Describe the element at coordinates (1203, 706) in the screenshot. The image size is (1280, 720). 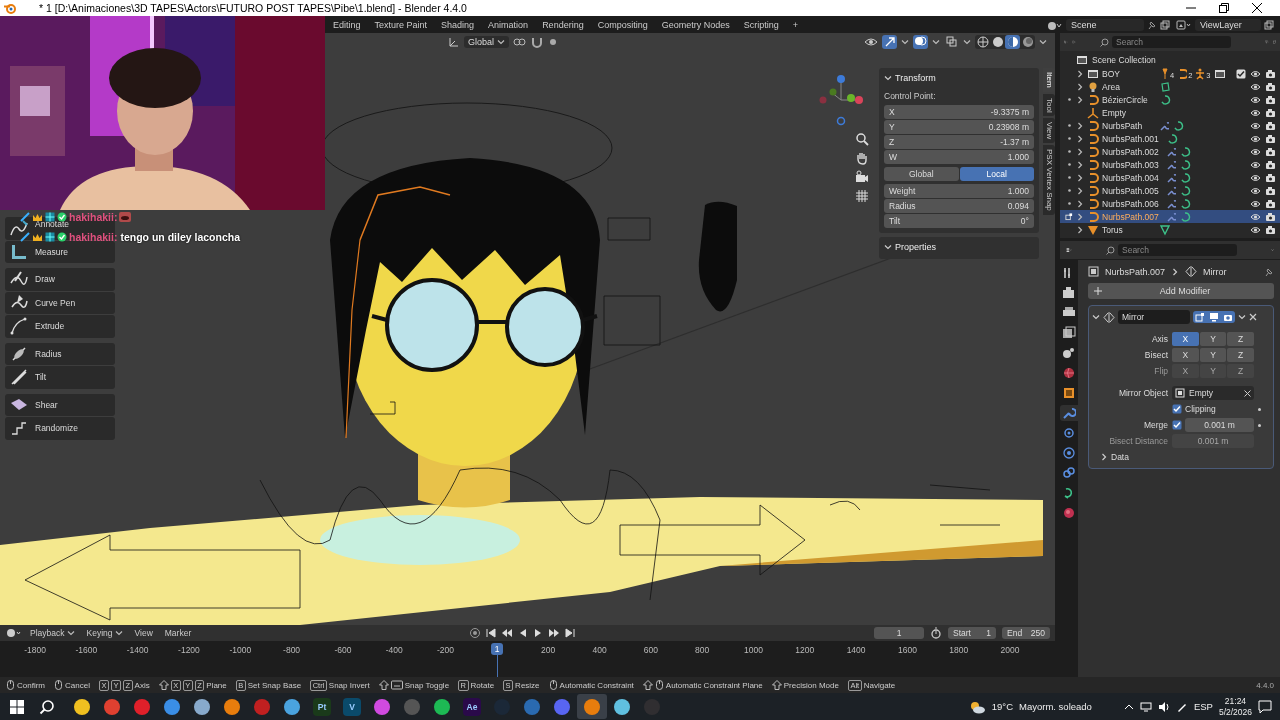
I see `language-indicator: ESP` at that location.